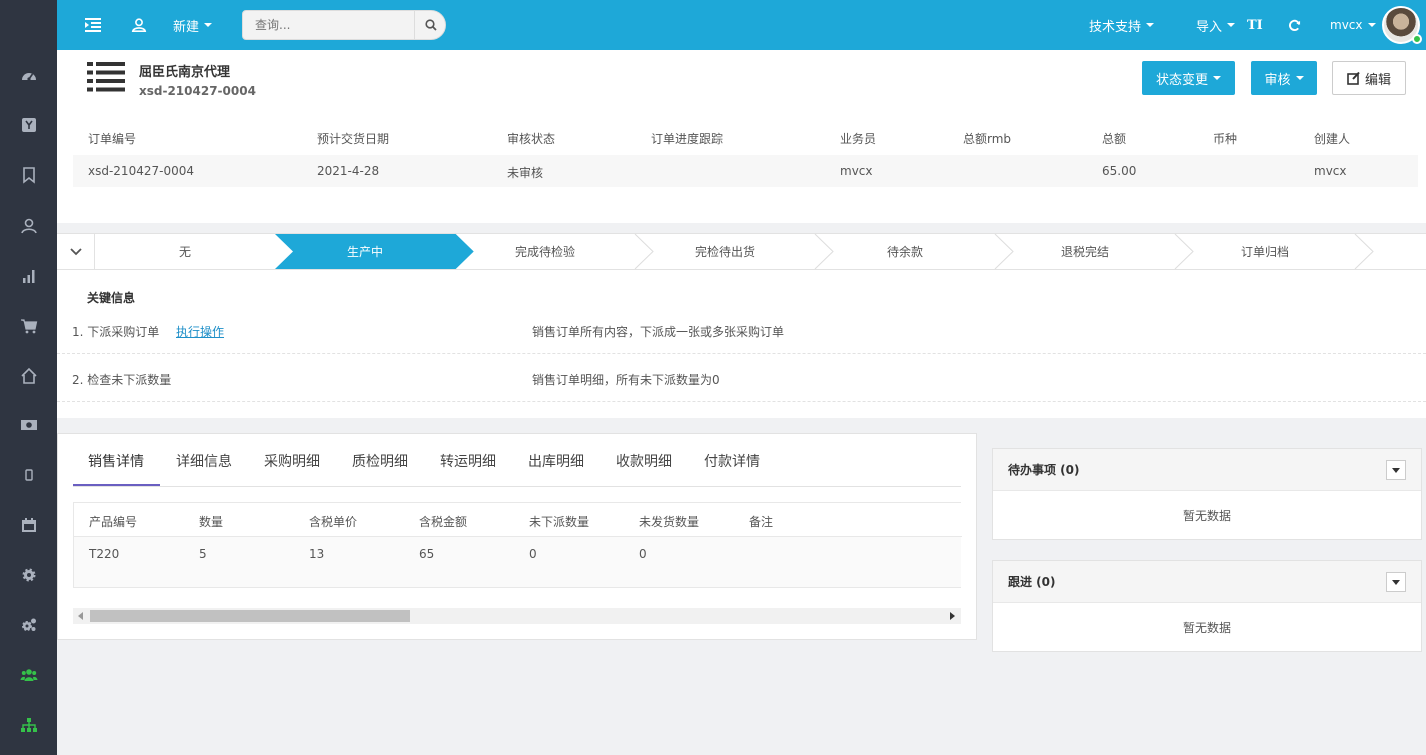 This screenshot has height=755, width=1426. What do you see at coordinates (197, 91) in the screenshot?
I see `order-code: xsd-210427-0004` at bounding box center [197, 91].